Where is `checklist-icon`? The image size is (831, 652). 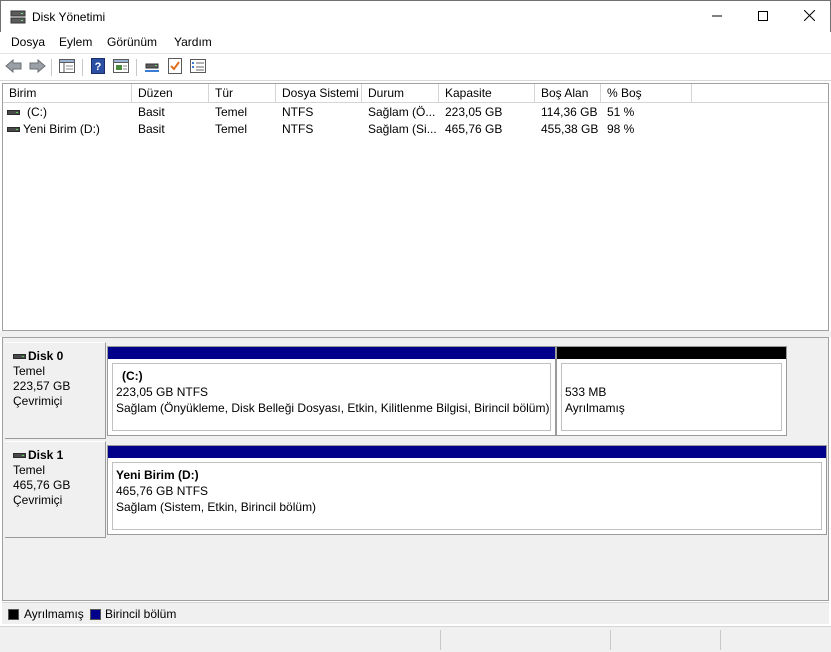
checklist-icon is located at coordinates (175, 67).